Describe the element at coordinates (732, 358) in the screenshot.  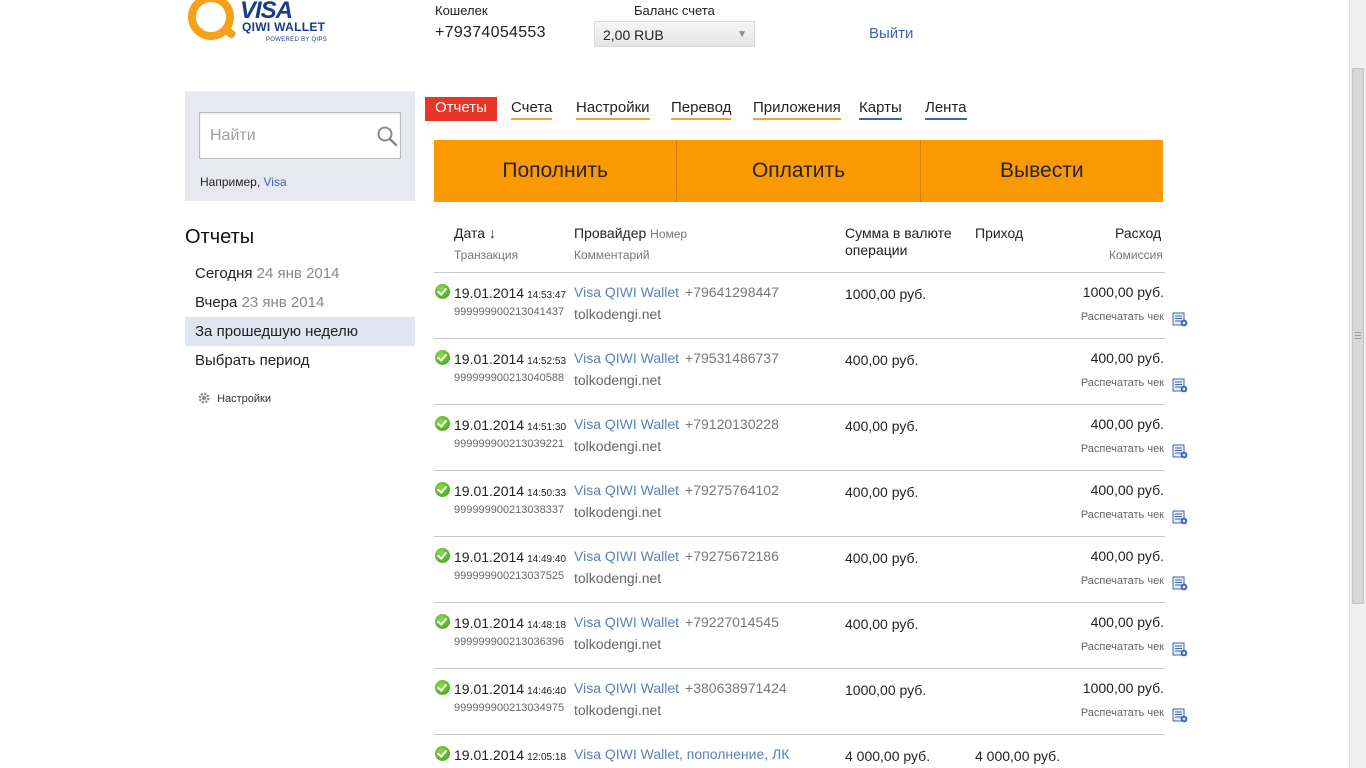
I see `row-number: +79531486737` at that location.